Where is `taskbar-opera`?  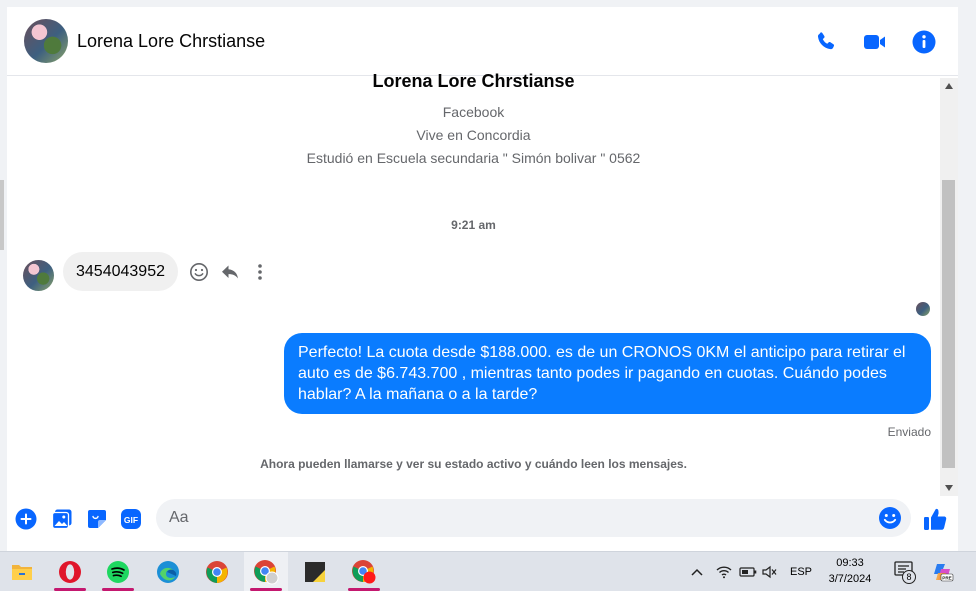 taskbar-opera is located at coordinates (70, 571).